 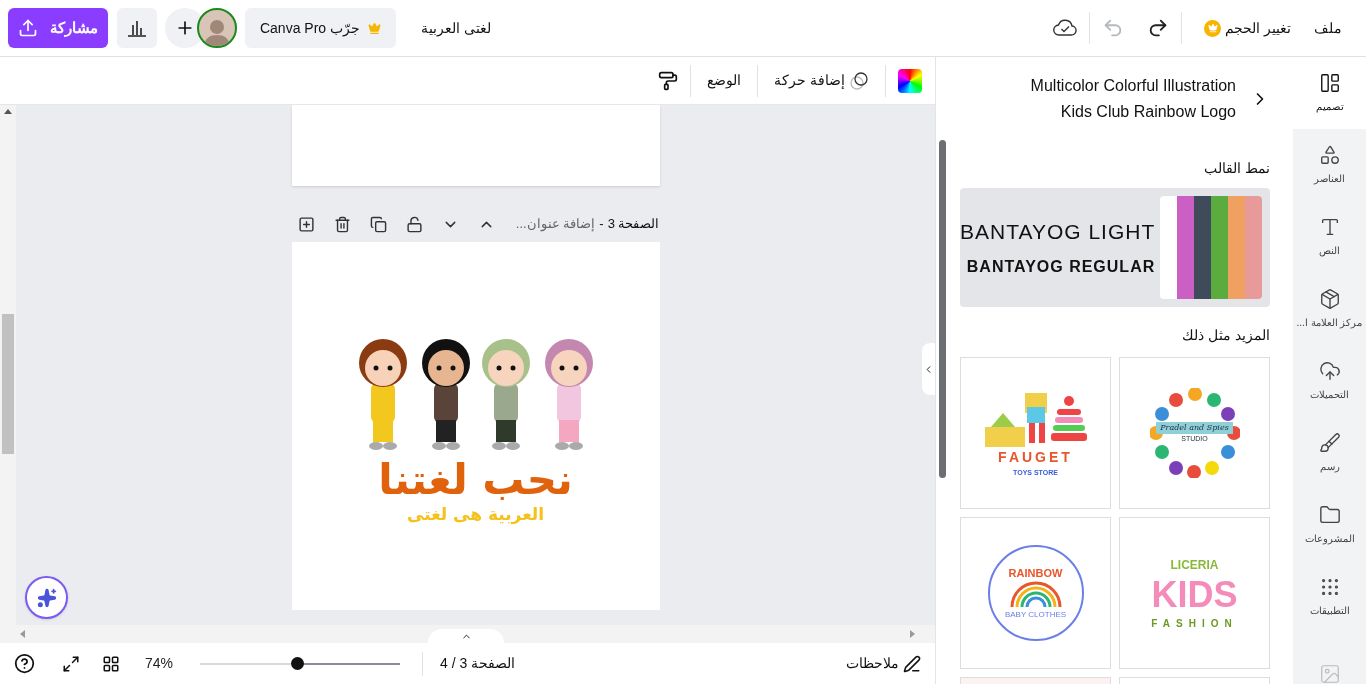 What do you see at coordinates (1236, 168) in the screenshot?
I see `section-heading: نمط القالب` at bounding box center [1236, 168].